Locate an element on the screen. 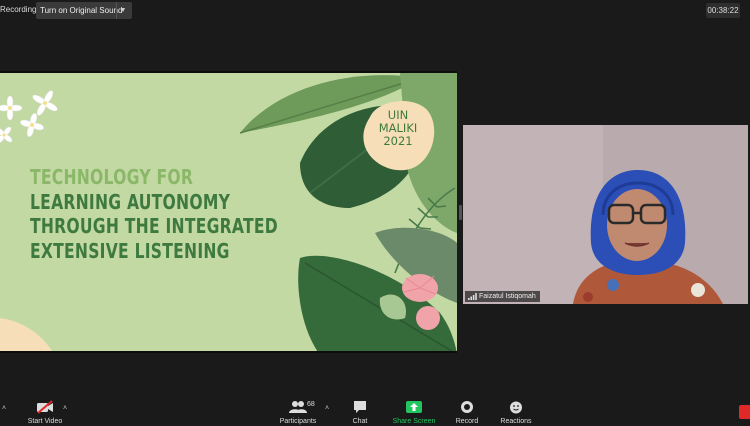  reactions-icon is located at coordinates (516, 407).